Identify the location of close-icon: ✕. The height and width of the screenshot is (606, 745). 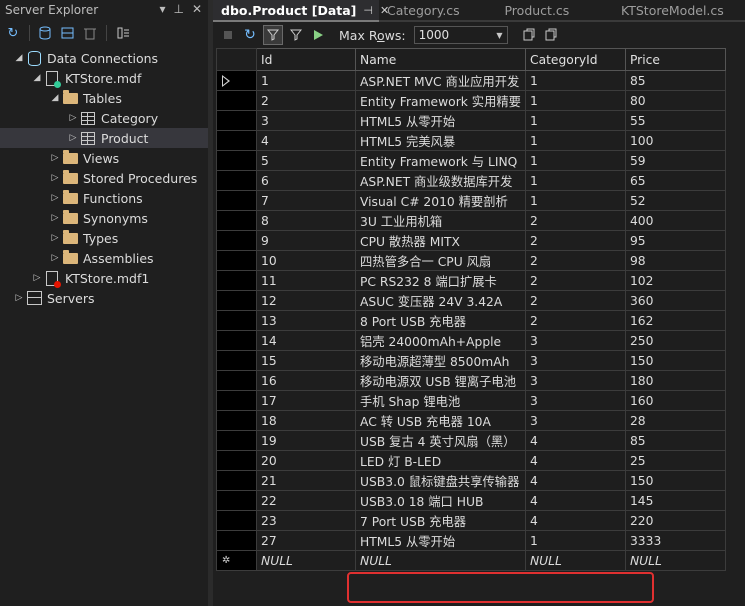
(197, 9).